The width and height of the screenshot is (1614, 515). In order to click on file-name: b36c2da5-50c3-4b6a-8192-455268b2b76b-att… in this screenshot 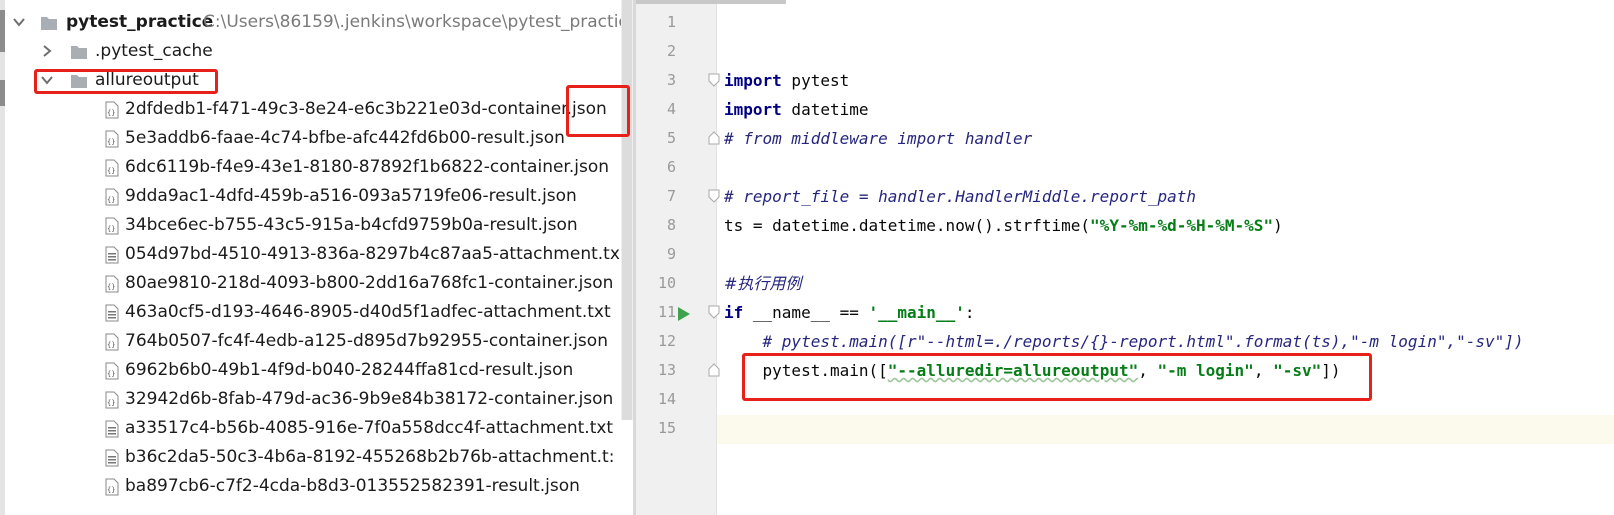, I will do `click(370, 457)`.